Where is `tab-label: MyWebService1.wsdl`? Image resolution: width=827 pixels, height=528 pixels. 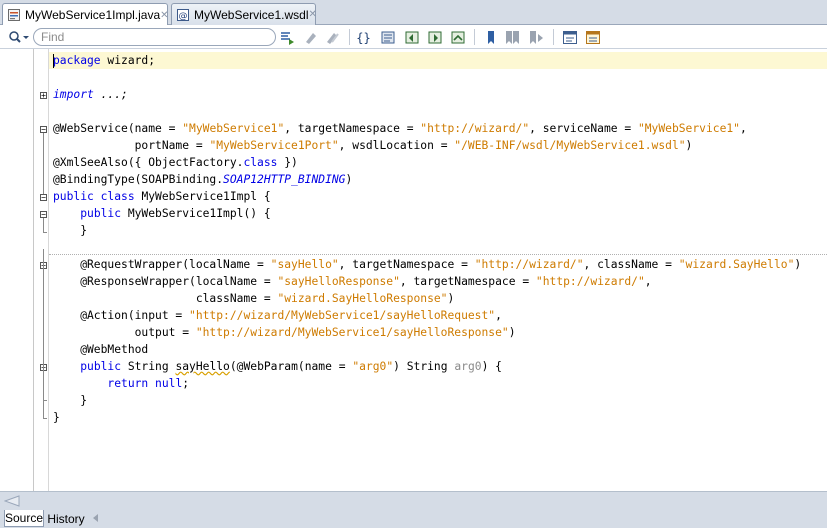
tab-label: MyWebService1.wsdl is located at coordinates (251, 14).